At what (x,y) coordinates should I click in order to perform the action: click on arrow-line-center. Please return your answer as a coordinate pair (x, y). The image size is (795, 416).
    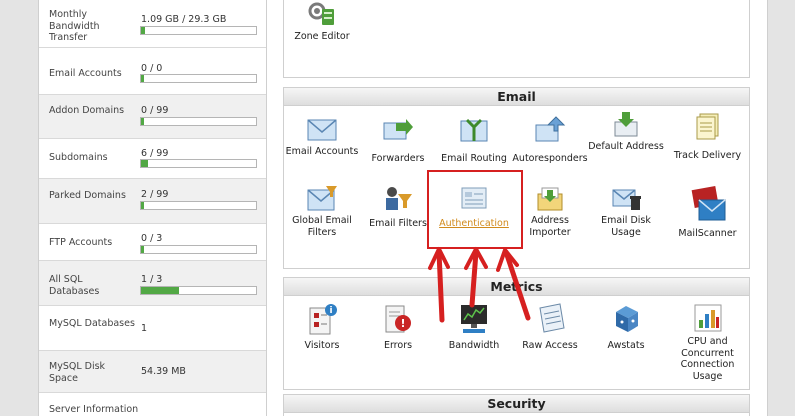
    Looking at the image, I should click on (474, 278).